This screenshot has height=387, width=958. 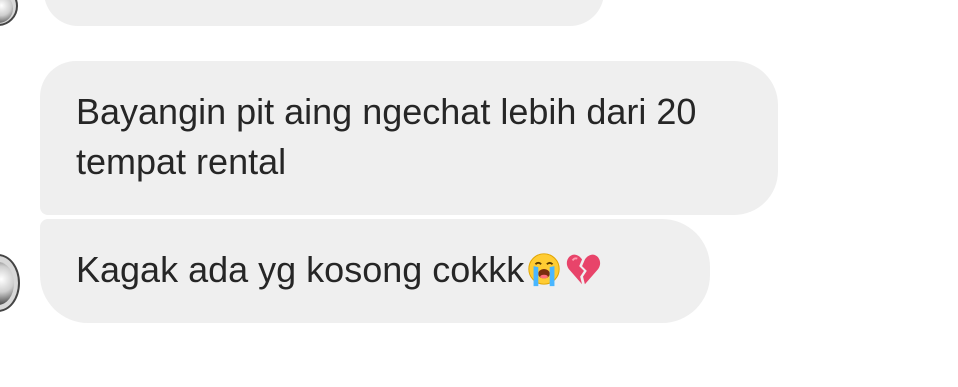 I want to click on message-text: Kagak ada yg kosong cokkk, so click(x=300, y=269).